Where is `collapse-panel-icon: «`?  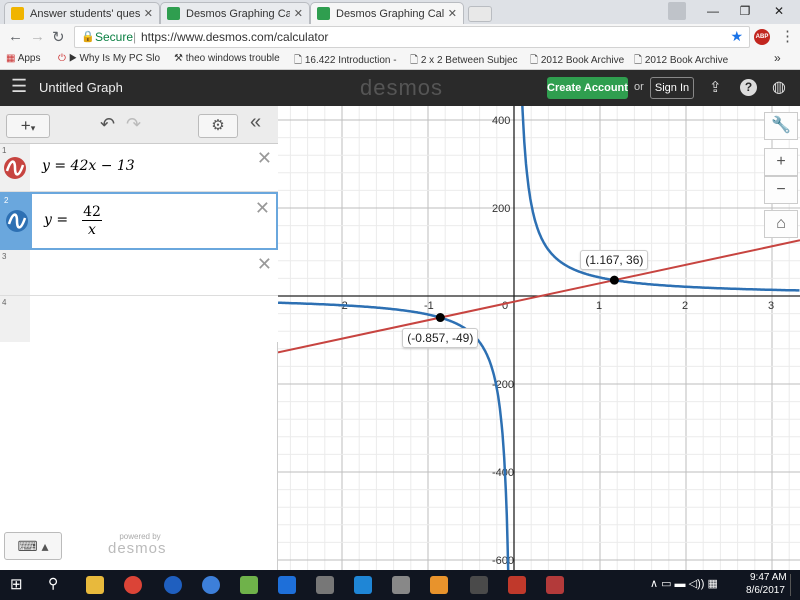 collapse-panel-icon: « is located at coordinates (255, 122).